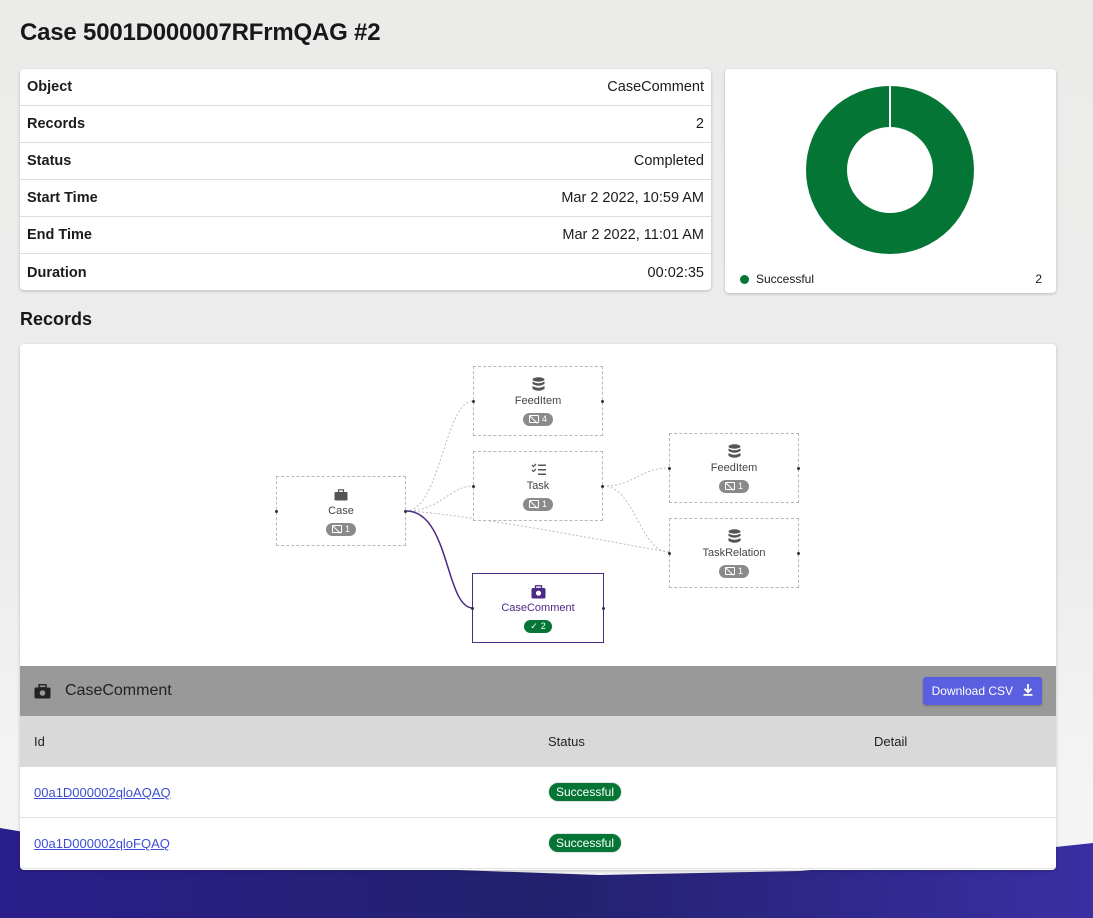  Describe the element at coordinates (744, 279) in the screenshot. I see `legend-dot` at that location.